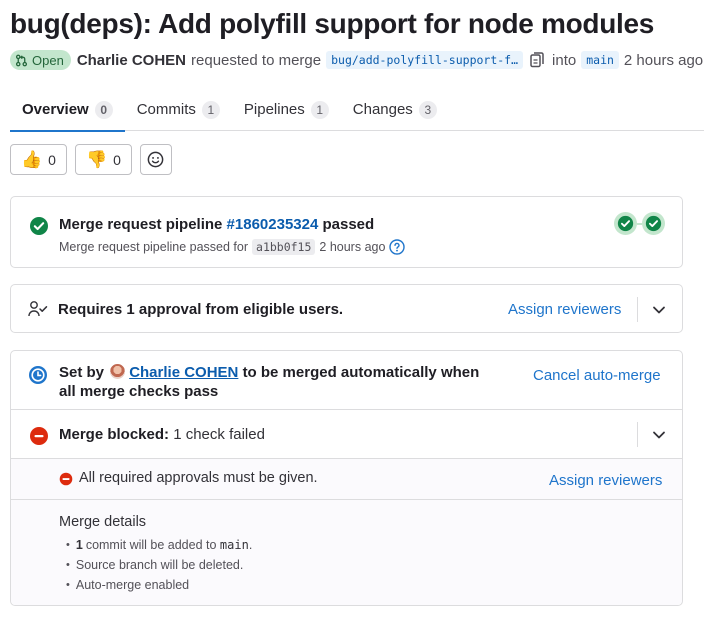 This screenshot has width=704, height=620. I want to click on commit-target-branch: main, so click(234, 545).